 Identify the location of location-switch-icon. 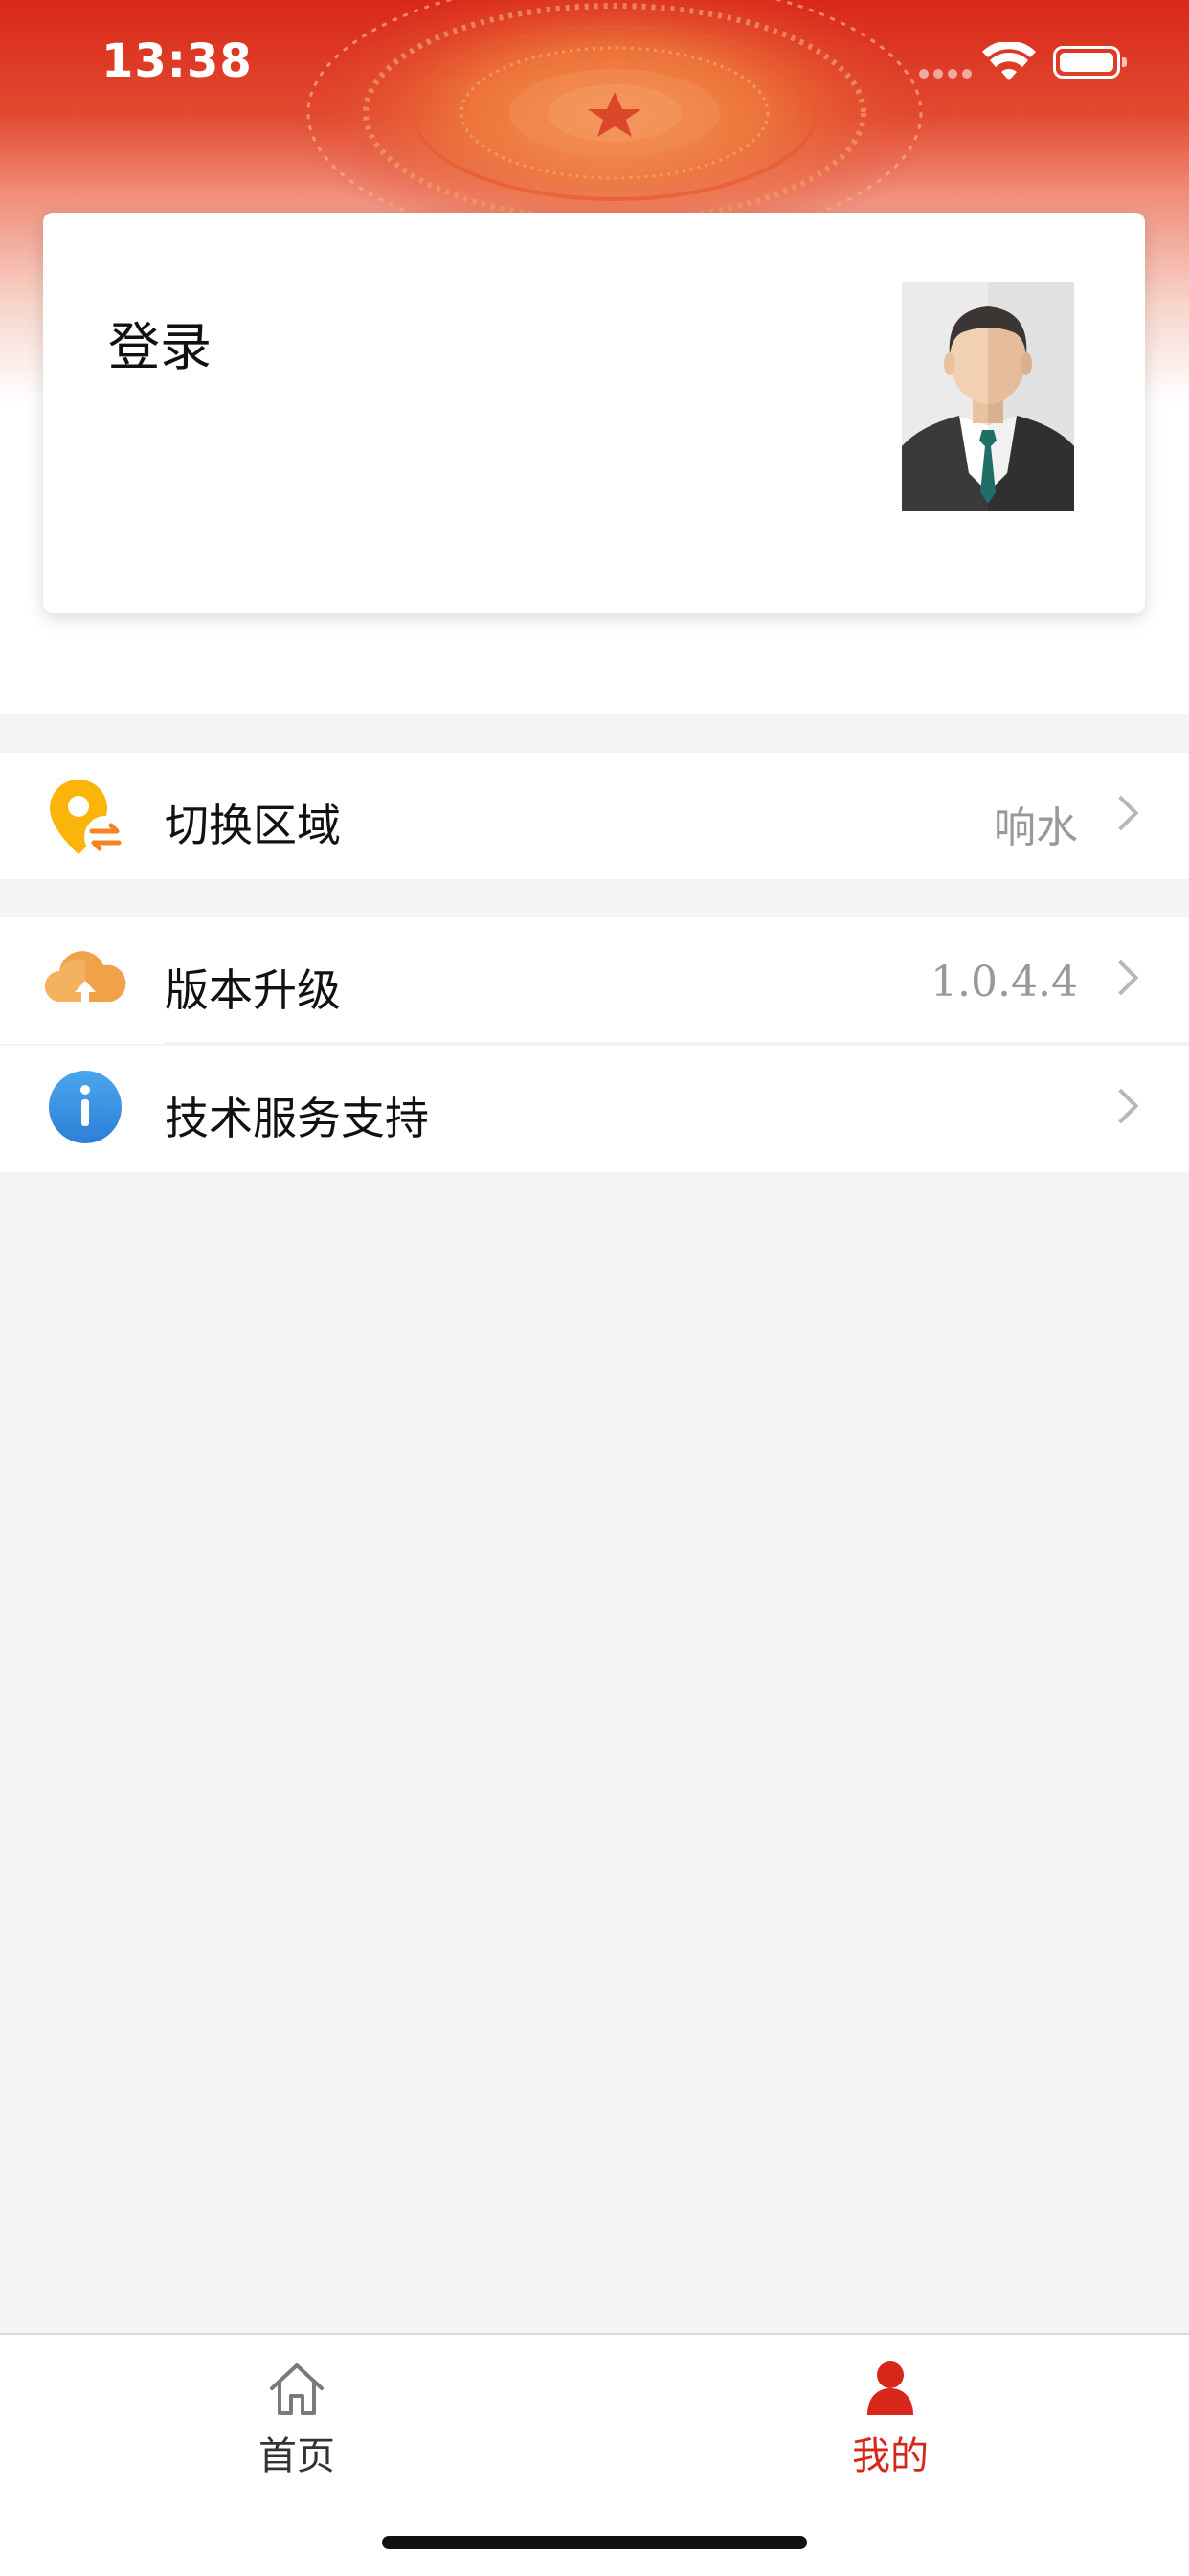
(88, 819).